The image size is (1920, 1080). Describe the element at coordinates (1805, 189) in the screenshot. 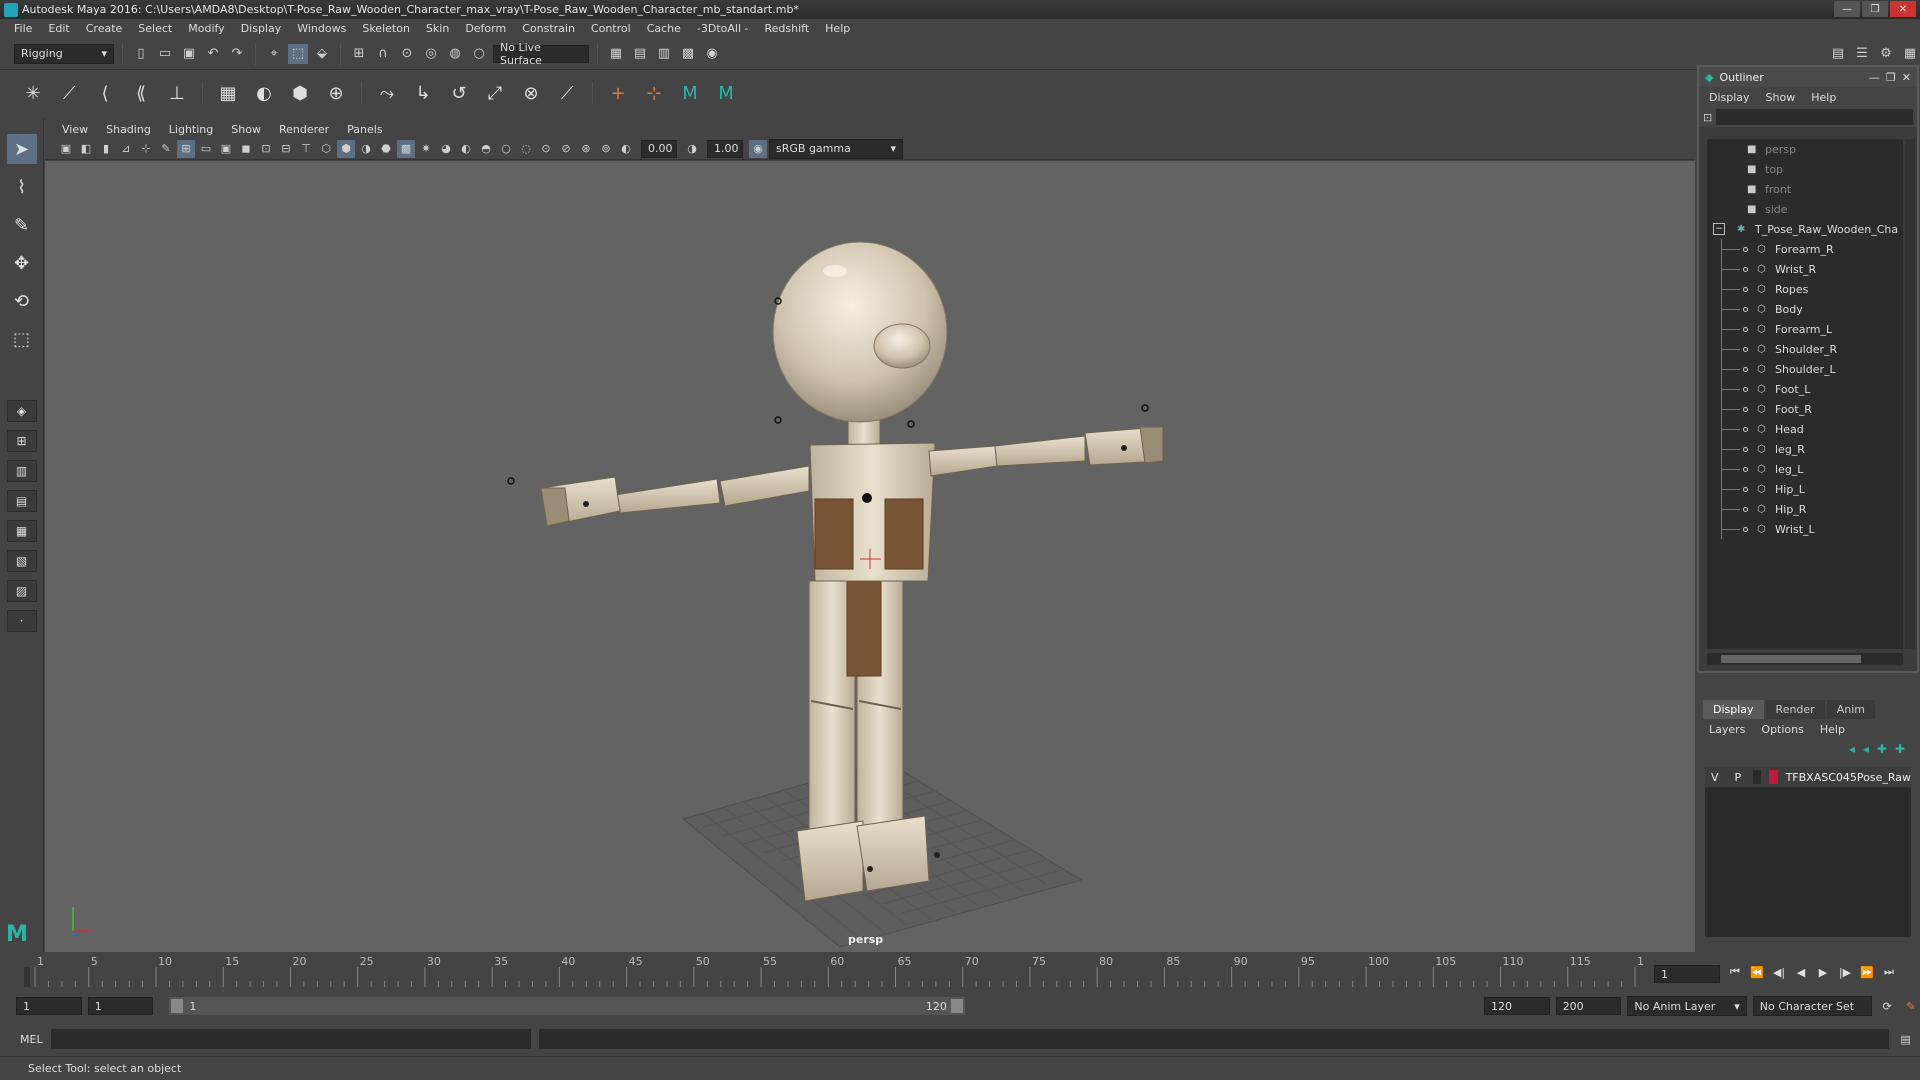

I see `outliner-item-front: ■ front` at that location.